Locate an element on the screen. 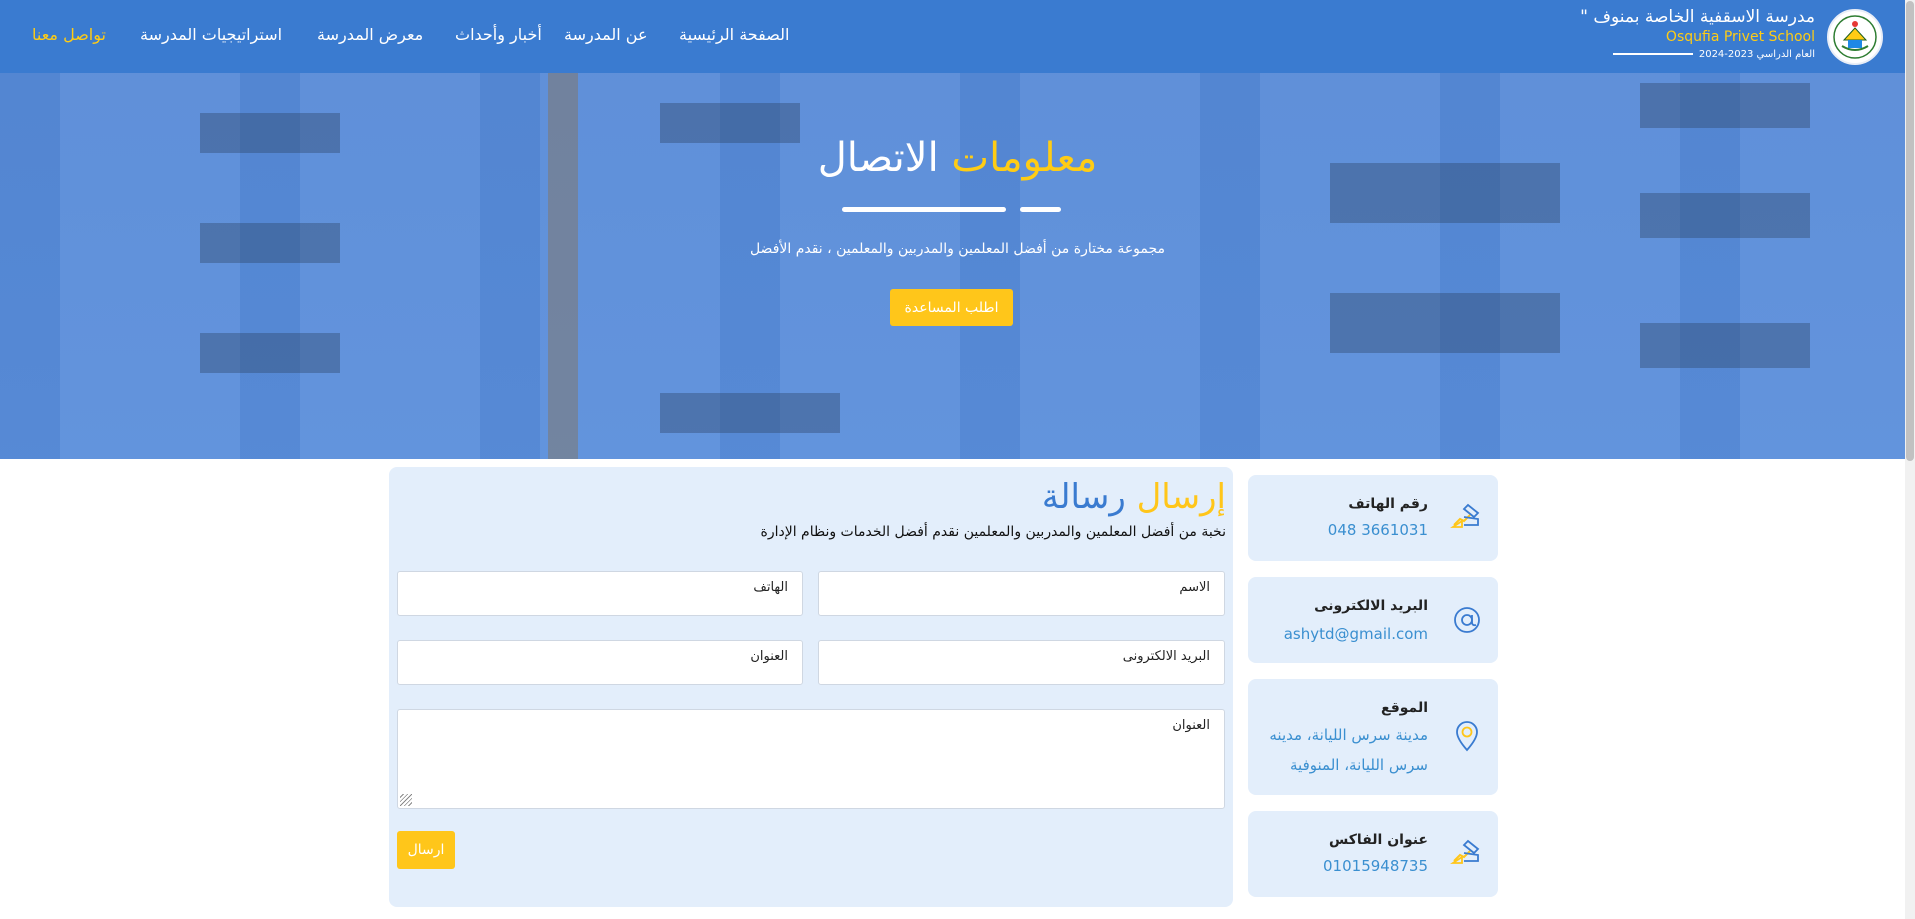  hero-underline-short is located at coordinates (1040, 209).